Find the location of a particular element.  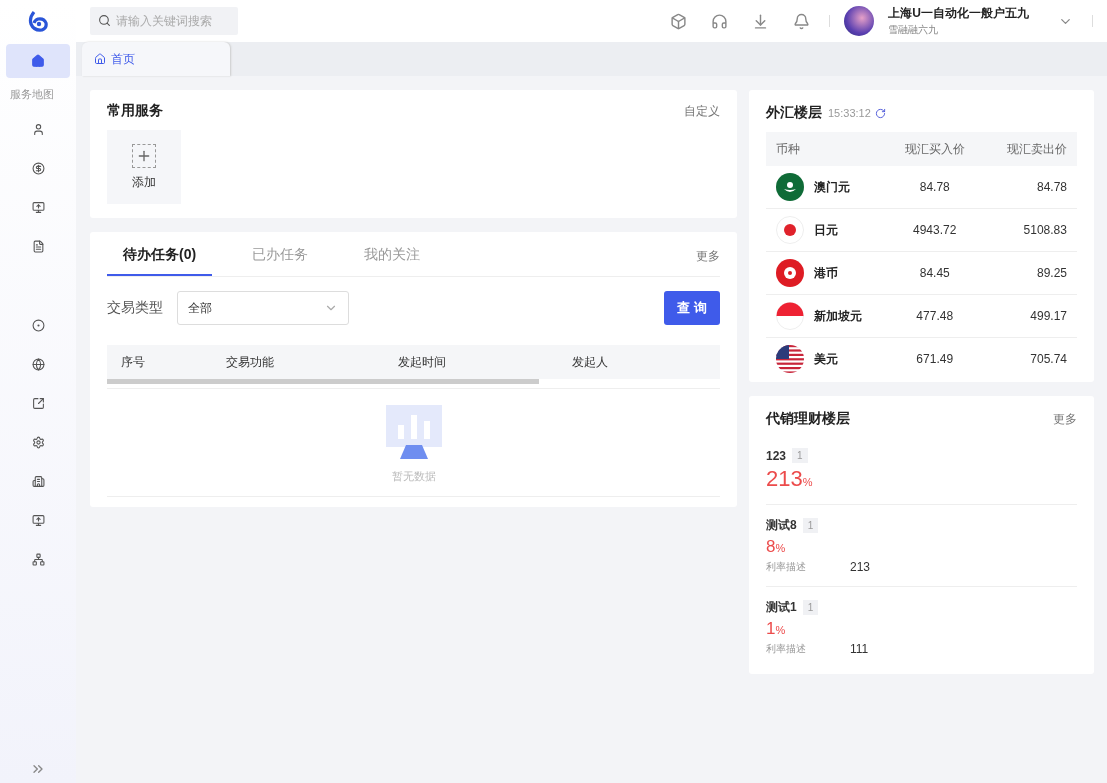

user-name: 上海U一自动化一般户五九 is located at coordinates (958, 13).